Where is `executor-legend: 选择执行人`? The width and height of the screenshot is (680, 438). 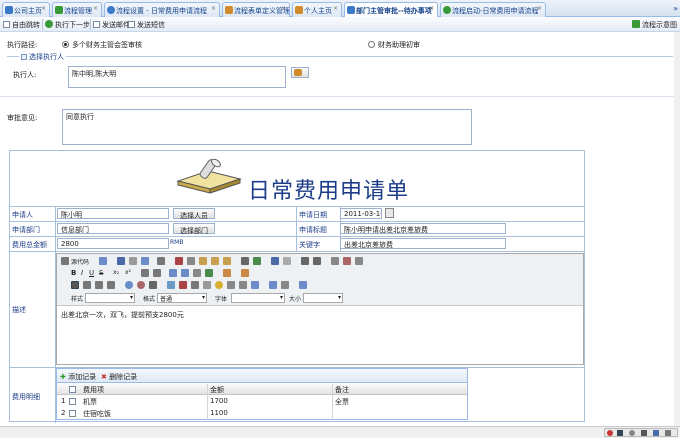
executor-legend: 选择执行人 is located at coordinates (42, 57).